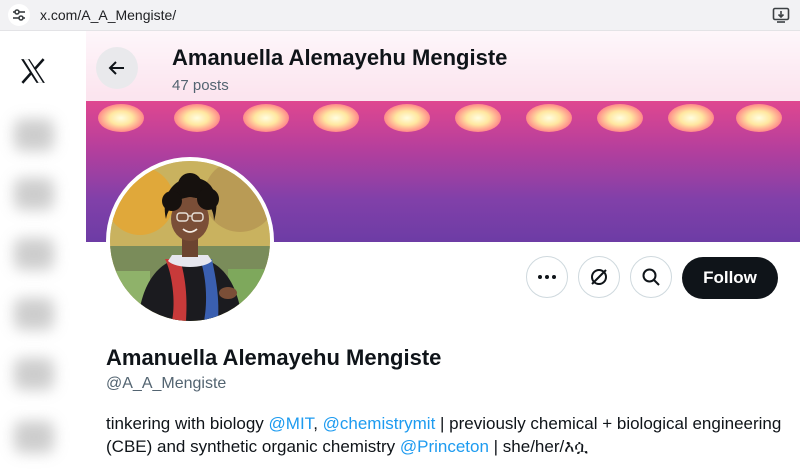 The image size is (800, 475). What do you see at coordinates (318, 423) in the screenshot?
I see `bio-text: ,` at bounding box center [318, 423].